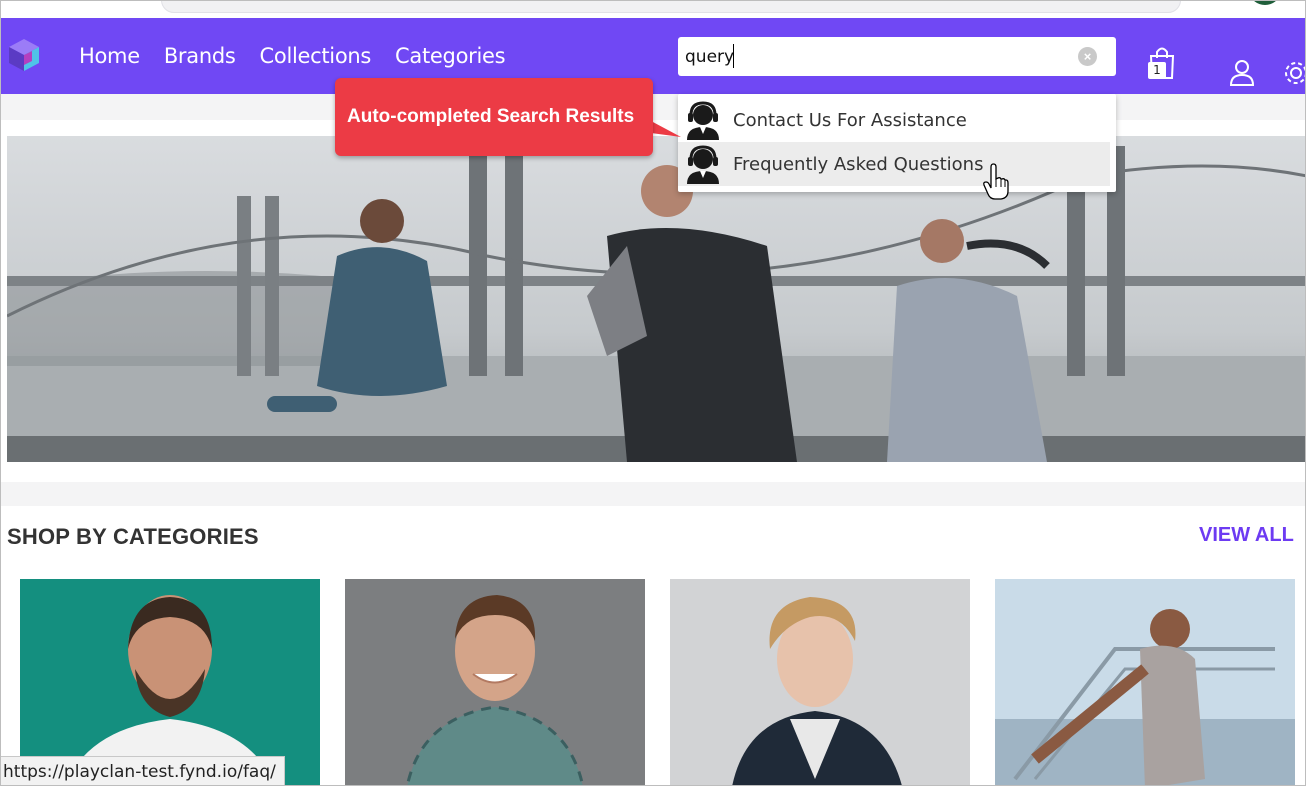 The height and width of the screenshot is (786, 1306). What do you see at coordinates (133, 536) in the screenshot?
I see `section-title: SHOP BY CATEGORIES` at bounding box center [133, 536].